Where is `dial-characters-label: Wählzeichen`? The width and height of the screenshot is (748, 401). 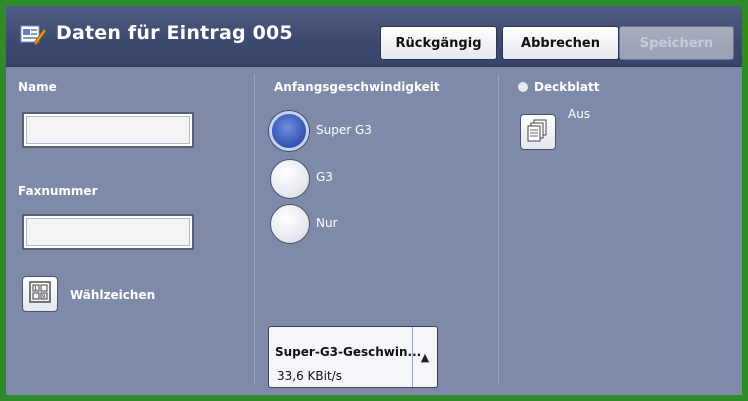 dial-characters-label: Wählzeichen is located at coordinates (113, 295).